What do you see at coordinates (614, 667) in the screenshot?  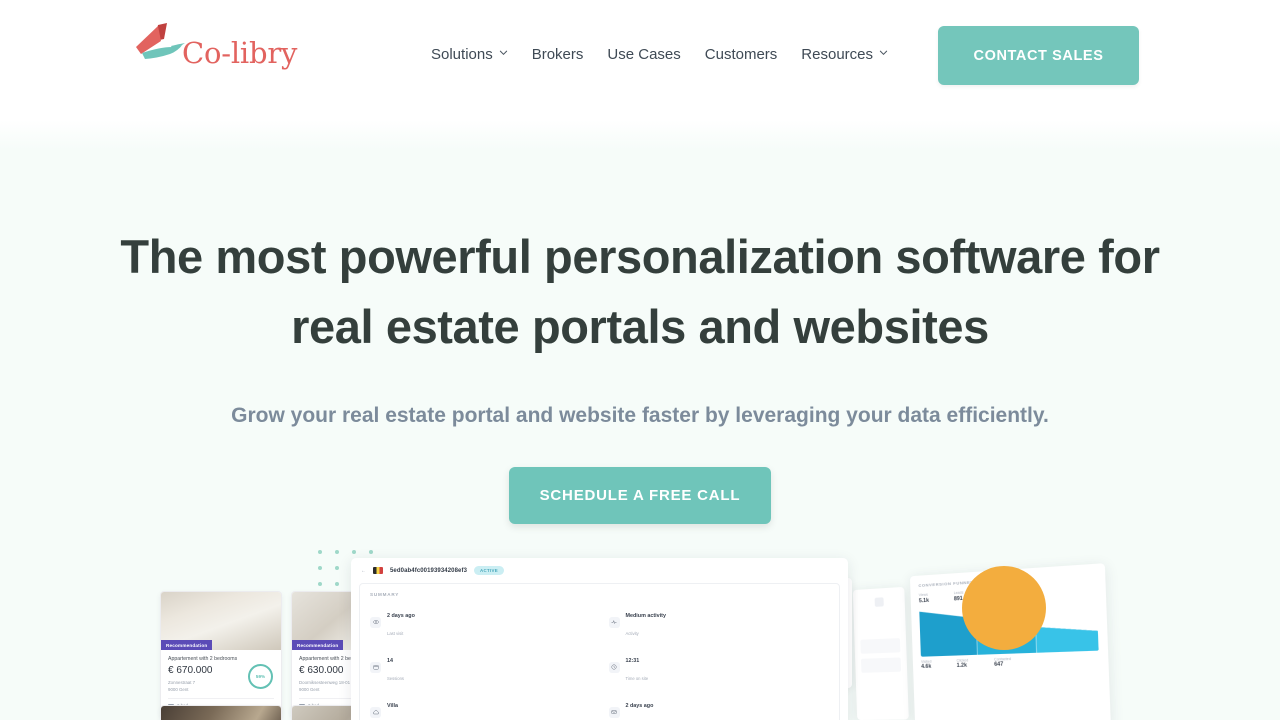 I see `clock-icon` at bounding box center [614, 667].